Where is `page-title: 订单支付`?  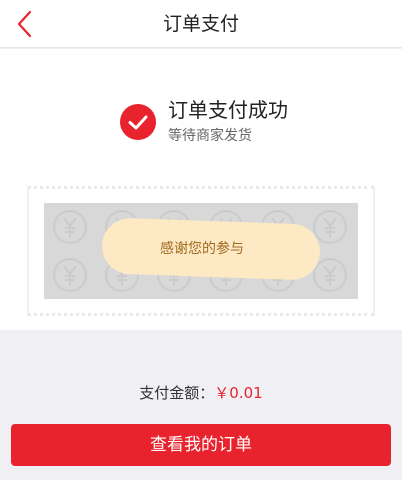
page-title: 订单支付 is located at coordinates (200, 24).